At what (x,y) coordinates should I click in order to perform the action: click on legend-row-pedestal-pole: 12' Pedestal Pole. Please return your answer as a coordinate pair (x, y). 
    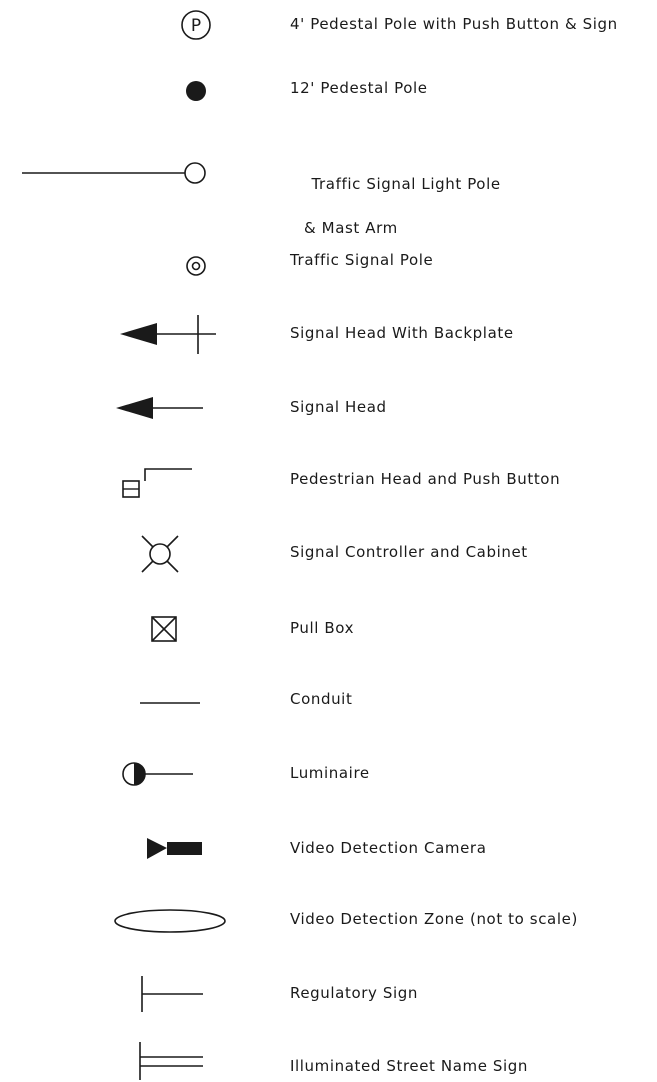
    Looking at the image, I should click on (328, 90).